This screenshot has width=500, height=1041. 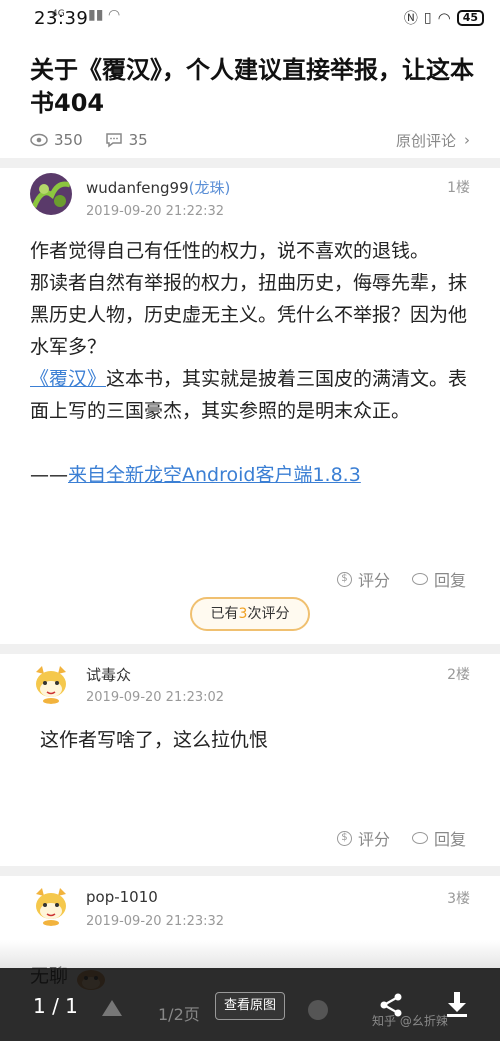 I want to click on comment-icon, so click(x=113, y=140).